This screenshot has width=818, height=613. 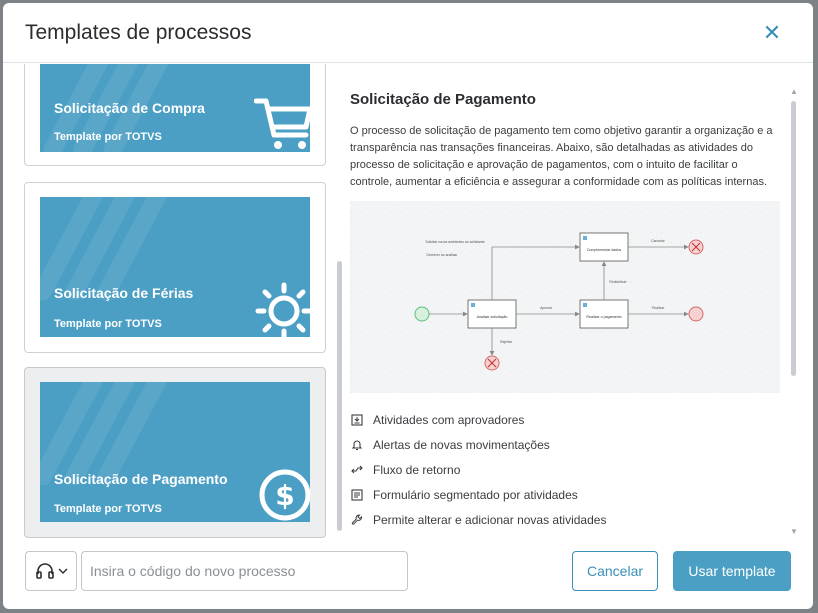 I want to click on support-menu-button, so click(x=51, y=571).